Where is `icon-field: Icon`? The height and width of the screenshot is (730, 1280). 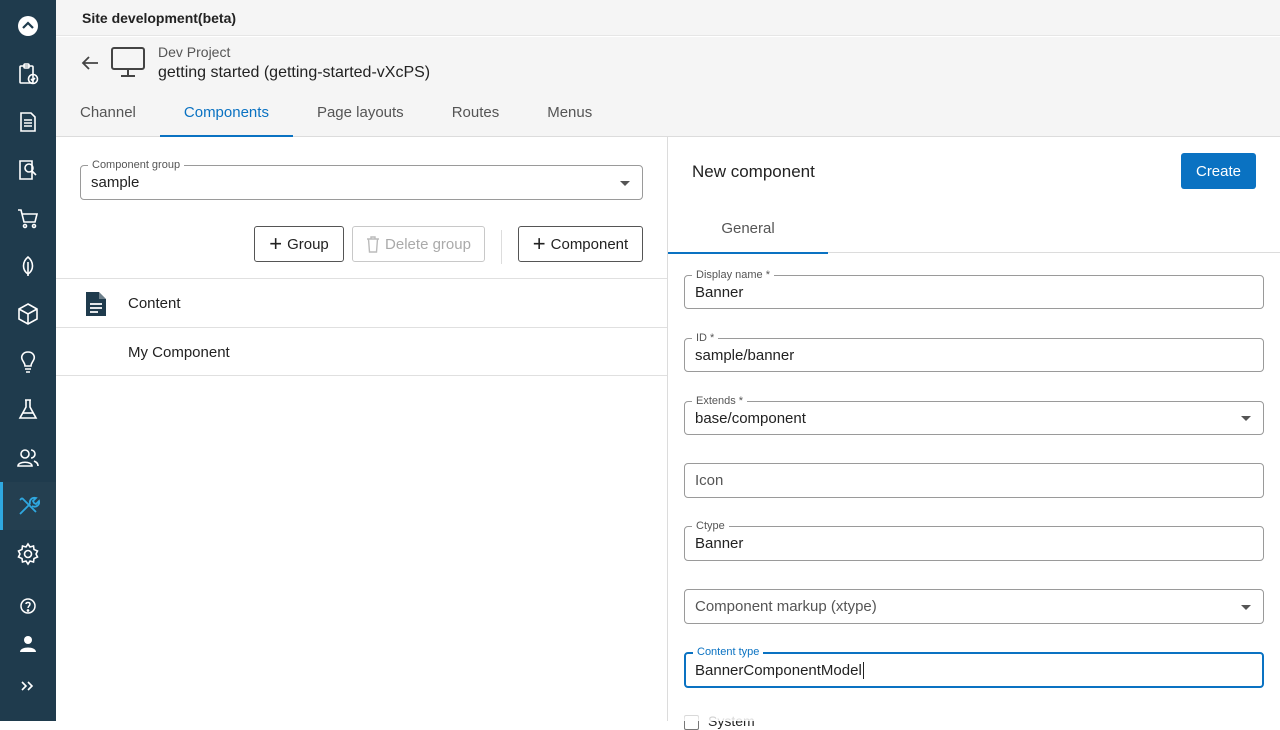
icon-field: Icon is located at coordinates (974, 480).